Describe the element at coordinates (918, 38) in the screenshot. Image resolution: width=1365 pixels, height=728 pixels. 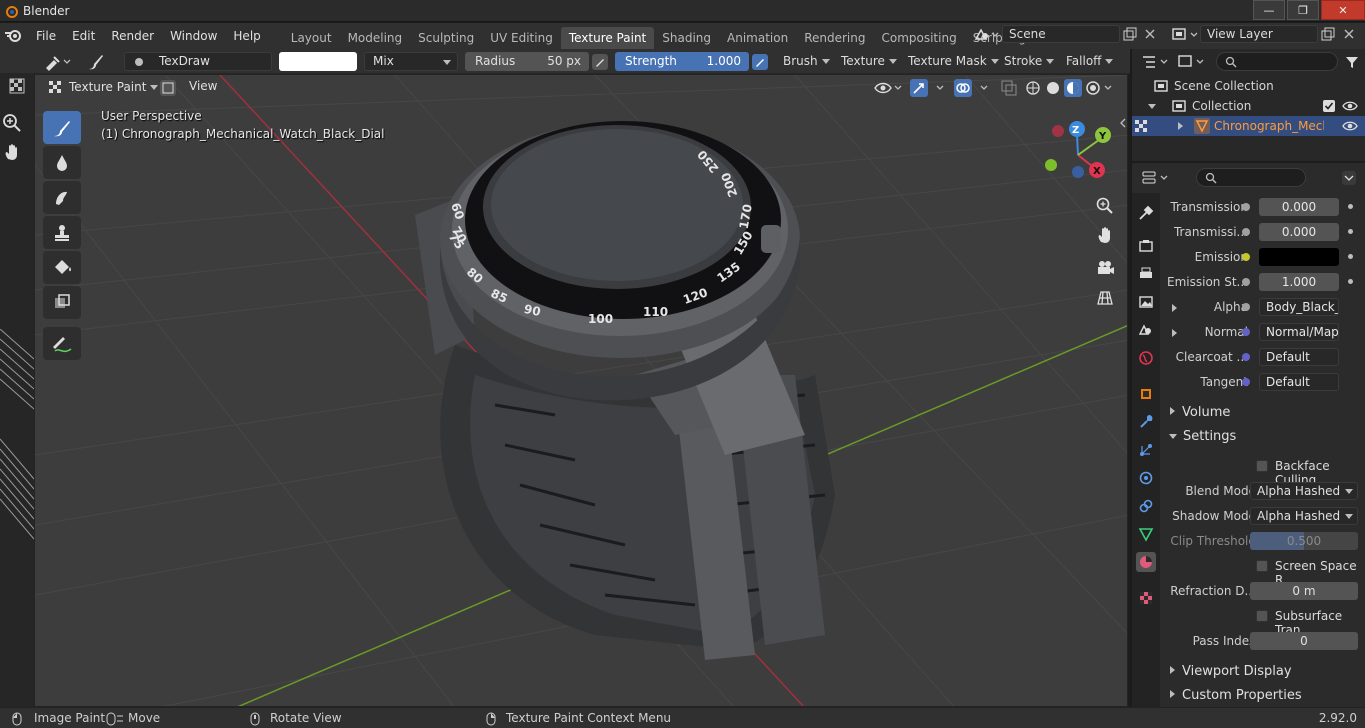
I see `tab-compositing: Compositing` at that location.